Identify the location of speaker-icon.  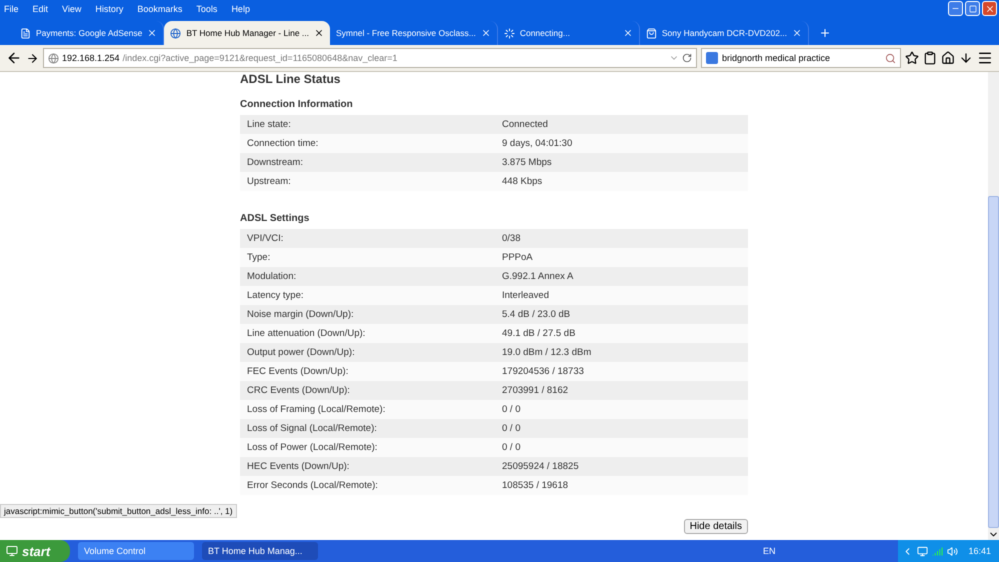
(952, 551).